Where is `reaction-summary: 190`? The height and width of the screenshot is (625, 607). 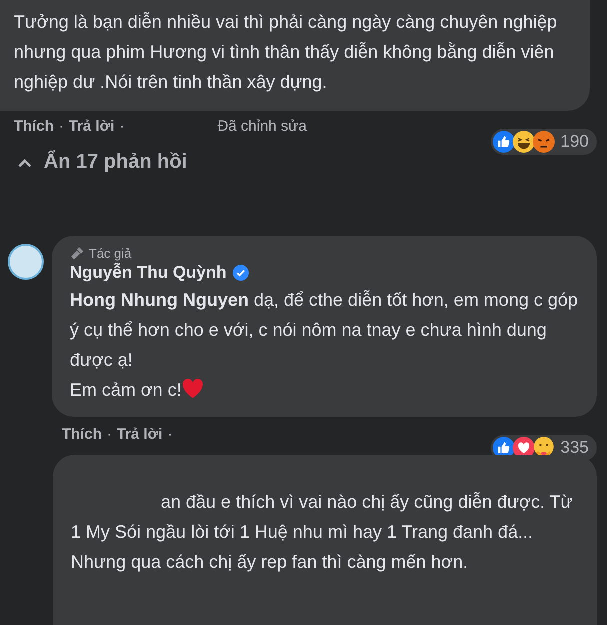 reaction-summary: 190 is located at coordinates (543, 142).